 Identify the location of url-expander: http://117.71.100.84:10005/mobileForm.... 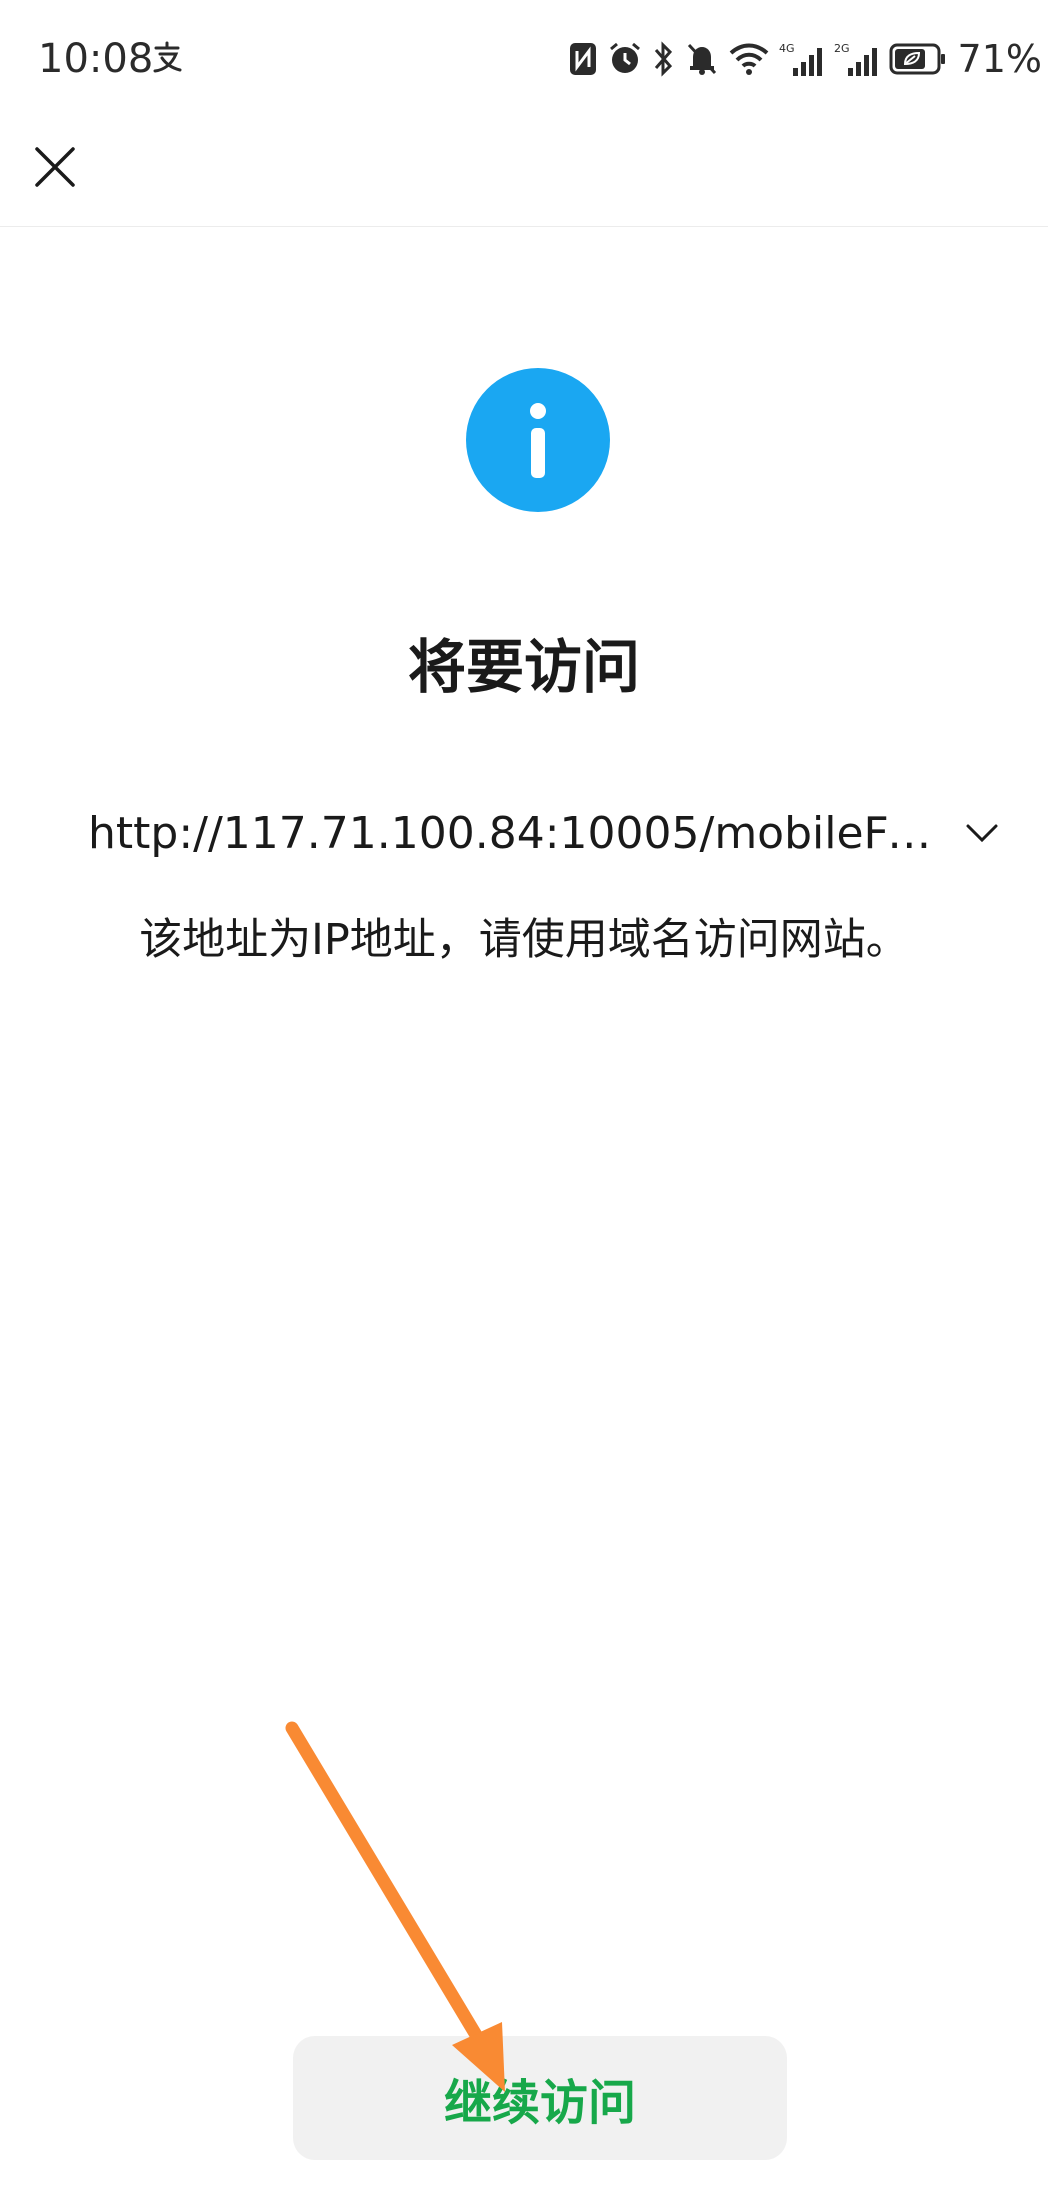
(548, 833).